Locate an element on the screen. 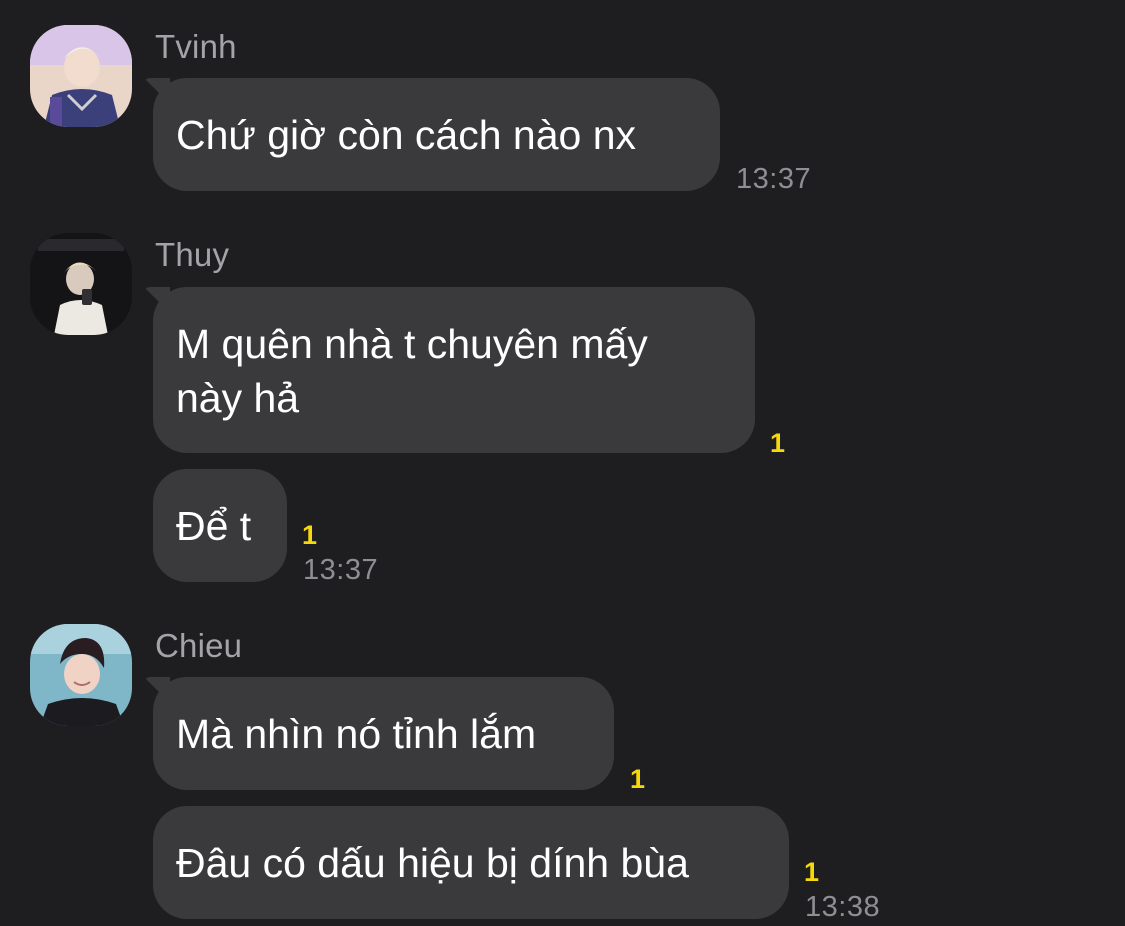 This screenshot has width=1125, height=926. sender-name: Thuy is located at coordinates (192, 254).